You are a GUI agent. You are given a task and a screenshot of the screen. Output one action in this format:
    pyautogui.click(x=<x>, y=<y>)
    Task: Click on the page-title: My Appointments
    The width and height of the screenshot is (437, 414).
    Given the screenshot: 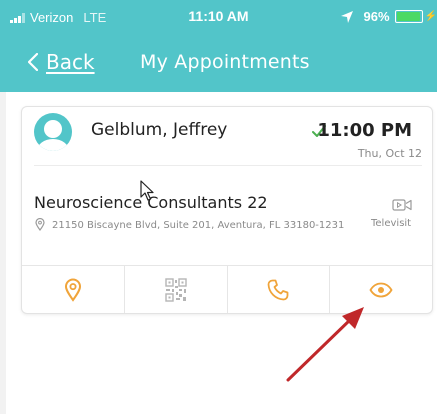 What is the action you would take?
    pyautogui.click(x=225, y=62)
    